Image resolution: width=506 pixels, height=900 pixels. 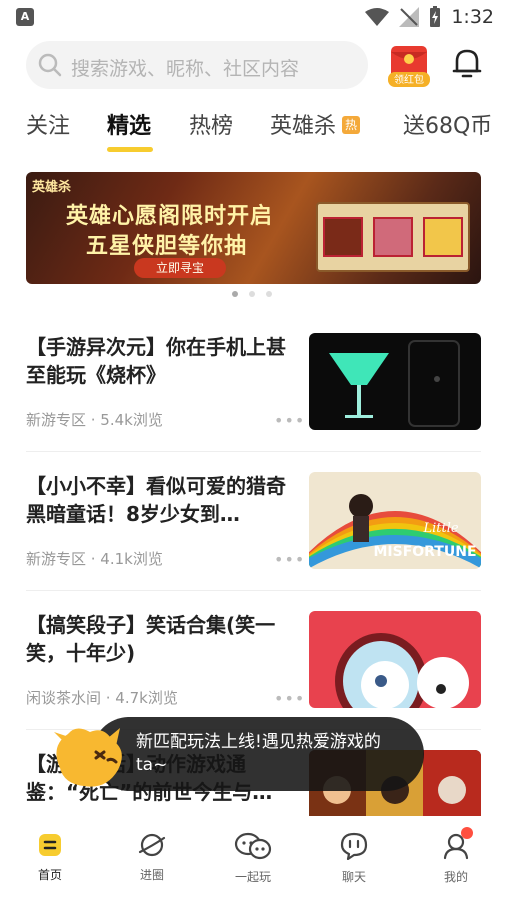 I want to click on banner-logo: 英雄杀, so click(x=52, y=187).